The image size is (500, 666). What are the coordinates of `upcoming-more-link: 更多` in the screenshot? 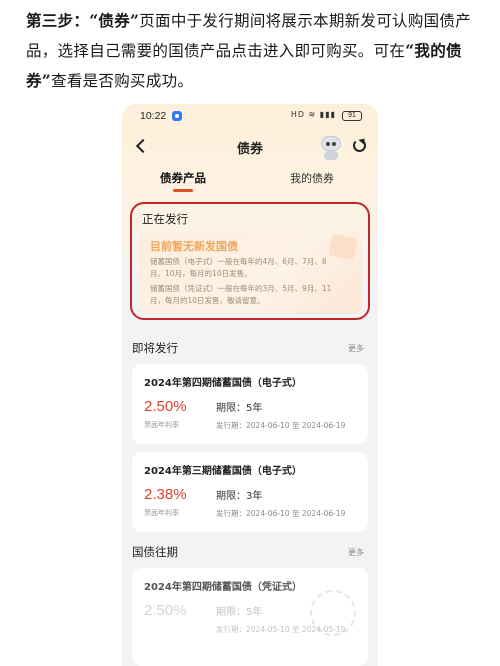 It's located at (356, 348).